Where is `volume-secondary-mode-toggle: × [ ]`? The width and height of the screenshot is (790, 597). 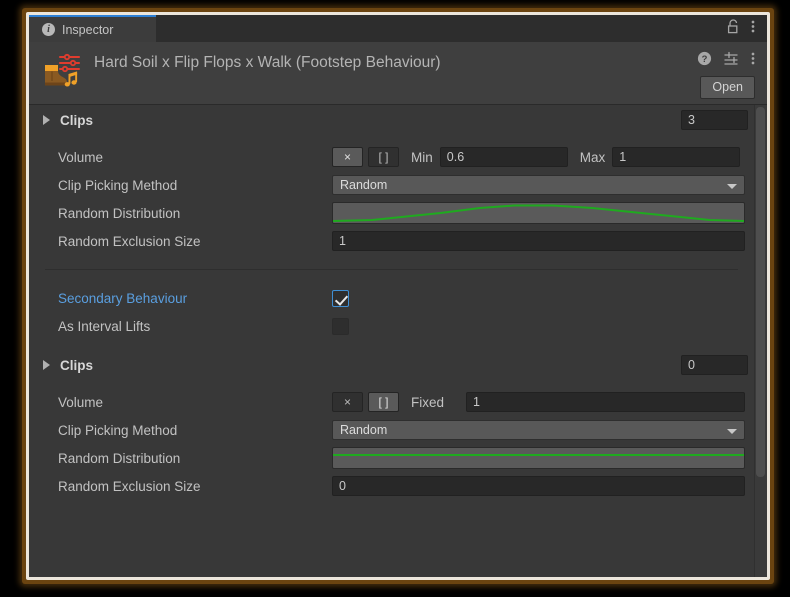 volume-secondary-mode-toggle: × [ ] is located at coordinates (365, 402).